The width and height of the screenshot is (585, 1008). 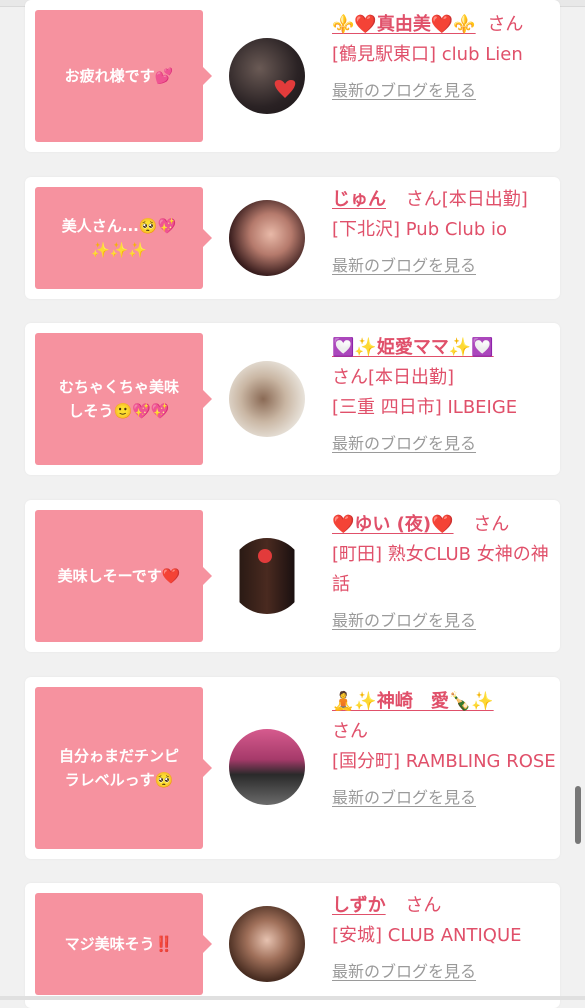 What do you see at coordinates (119, 576) in the screenshot?
I see `comment-text: 美味しそーです❤️` at bounding box center [119, 576].